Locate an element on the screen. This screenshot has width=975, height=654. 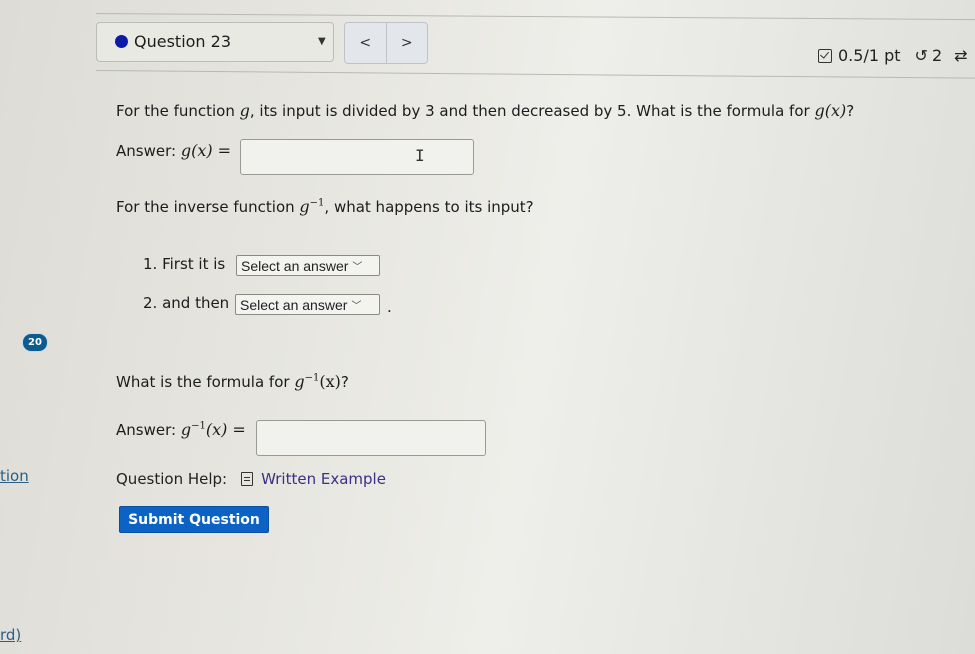
score-value: 0.5/1 pt is located at coordinates (869, 55).